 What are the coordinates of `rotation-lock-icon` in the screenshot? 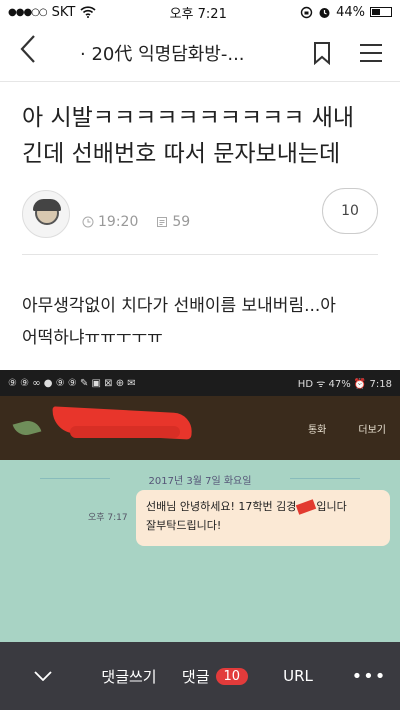 It's located at (306, 12).